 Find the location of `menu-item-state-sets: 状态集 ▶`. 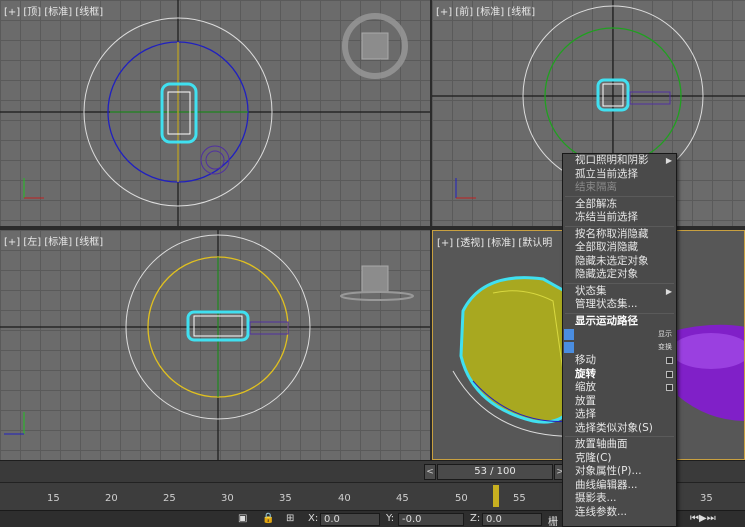

menu-item-state-sets: 状态集 ▶ is located at coordinates (619, 292).